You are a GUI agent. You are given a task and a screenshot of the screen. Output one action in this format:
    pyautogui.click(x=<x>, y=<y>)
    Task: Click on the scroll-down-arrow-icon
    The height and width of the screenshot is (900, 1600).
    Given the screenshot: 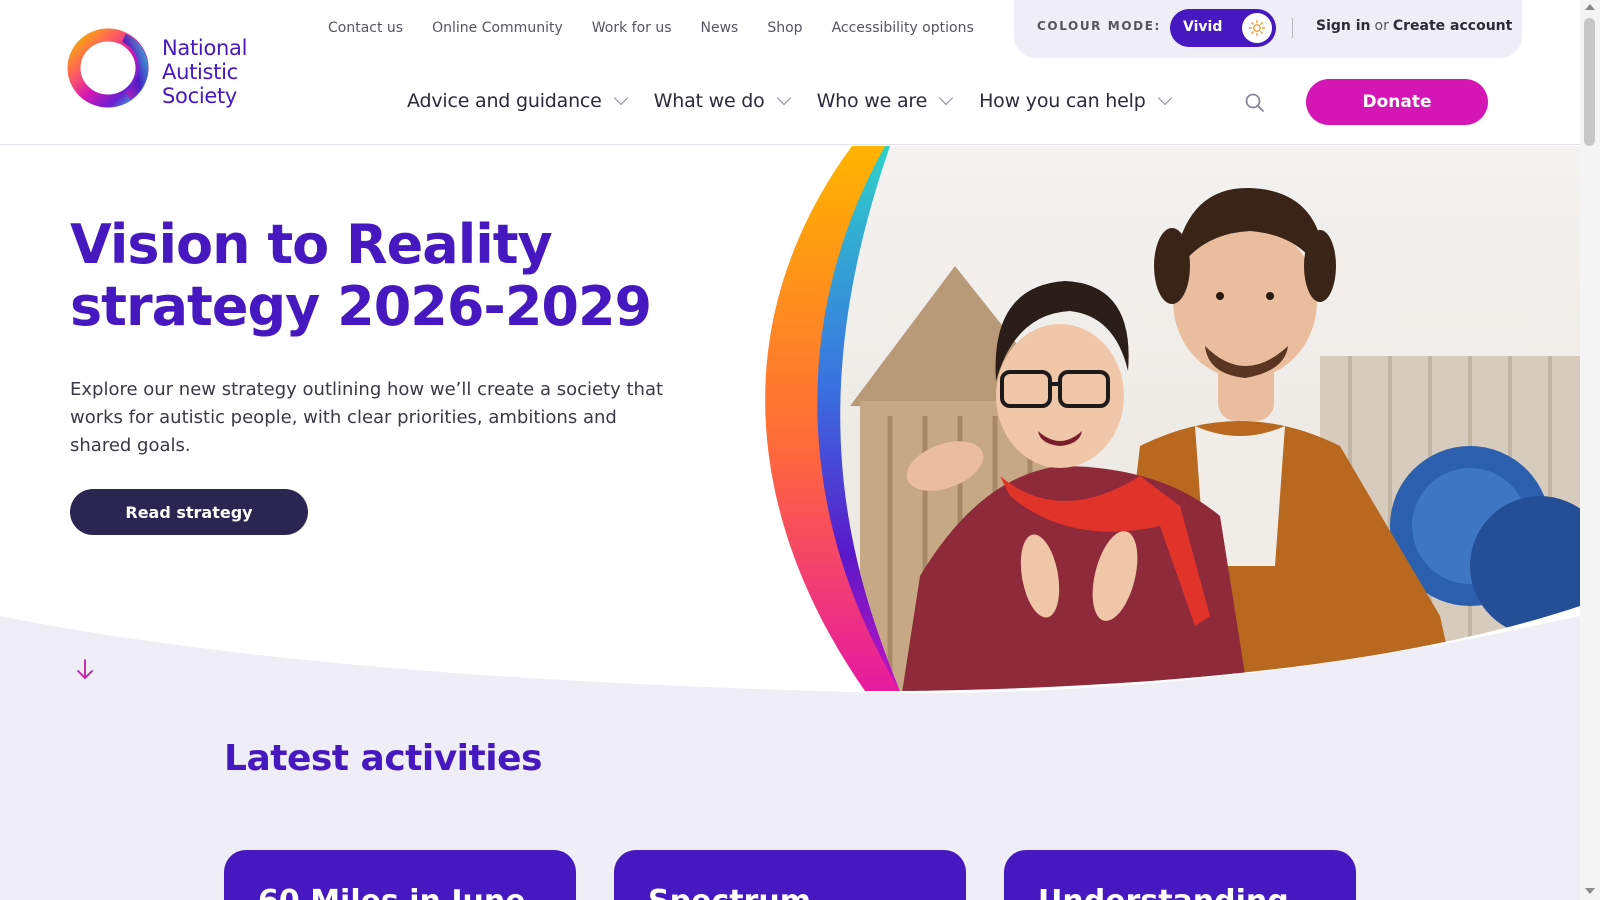 What is the action you would take?
    pyautogui.click(x=1590, y=891)
    